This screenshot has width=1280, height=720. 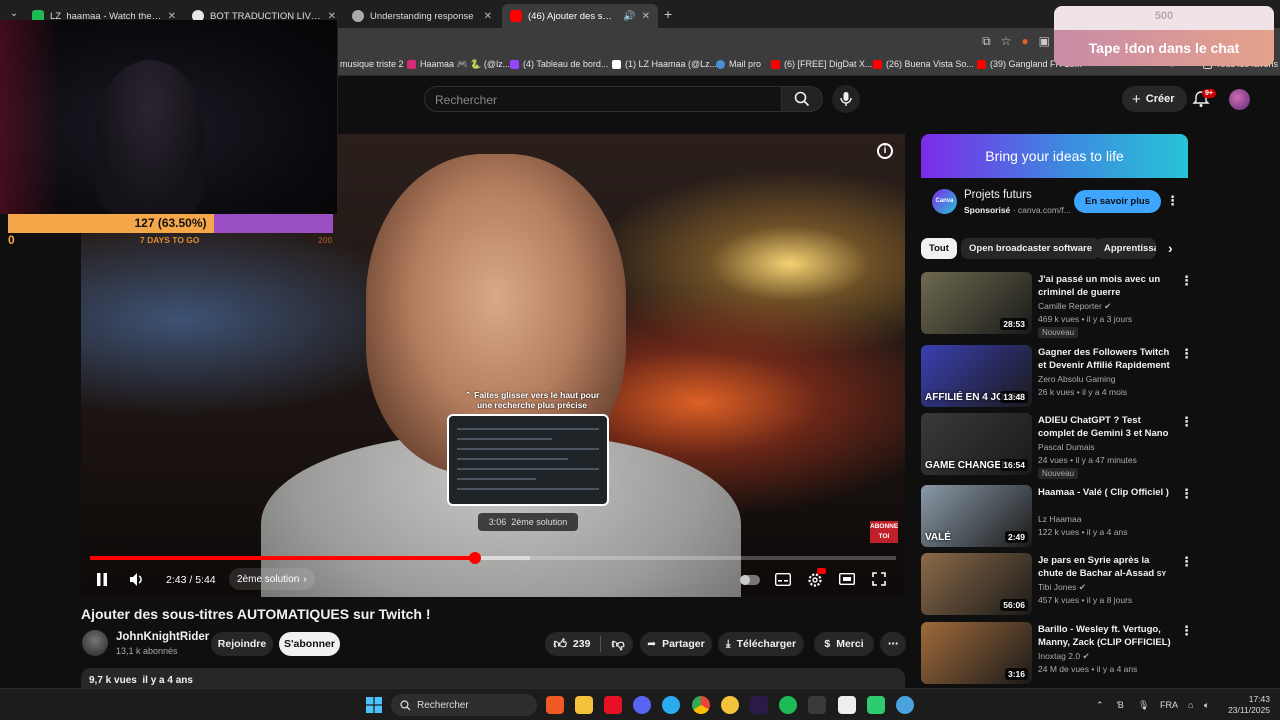 I want to click on like-button: 👍︎ 239, so click(x=571, y=644).